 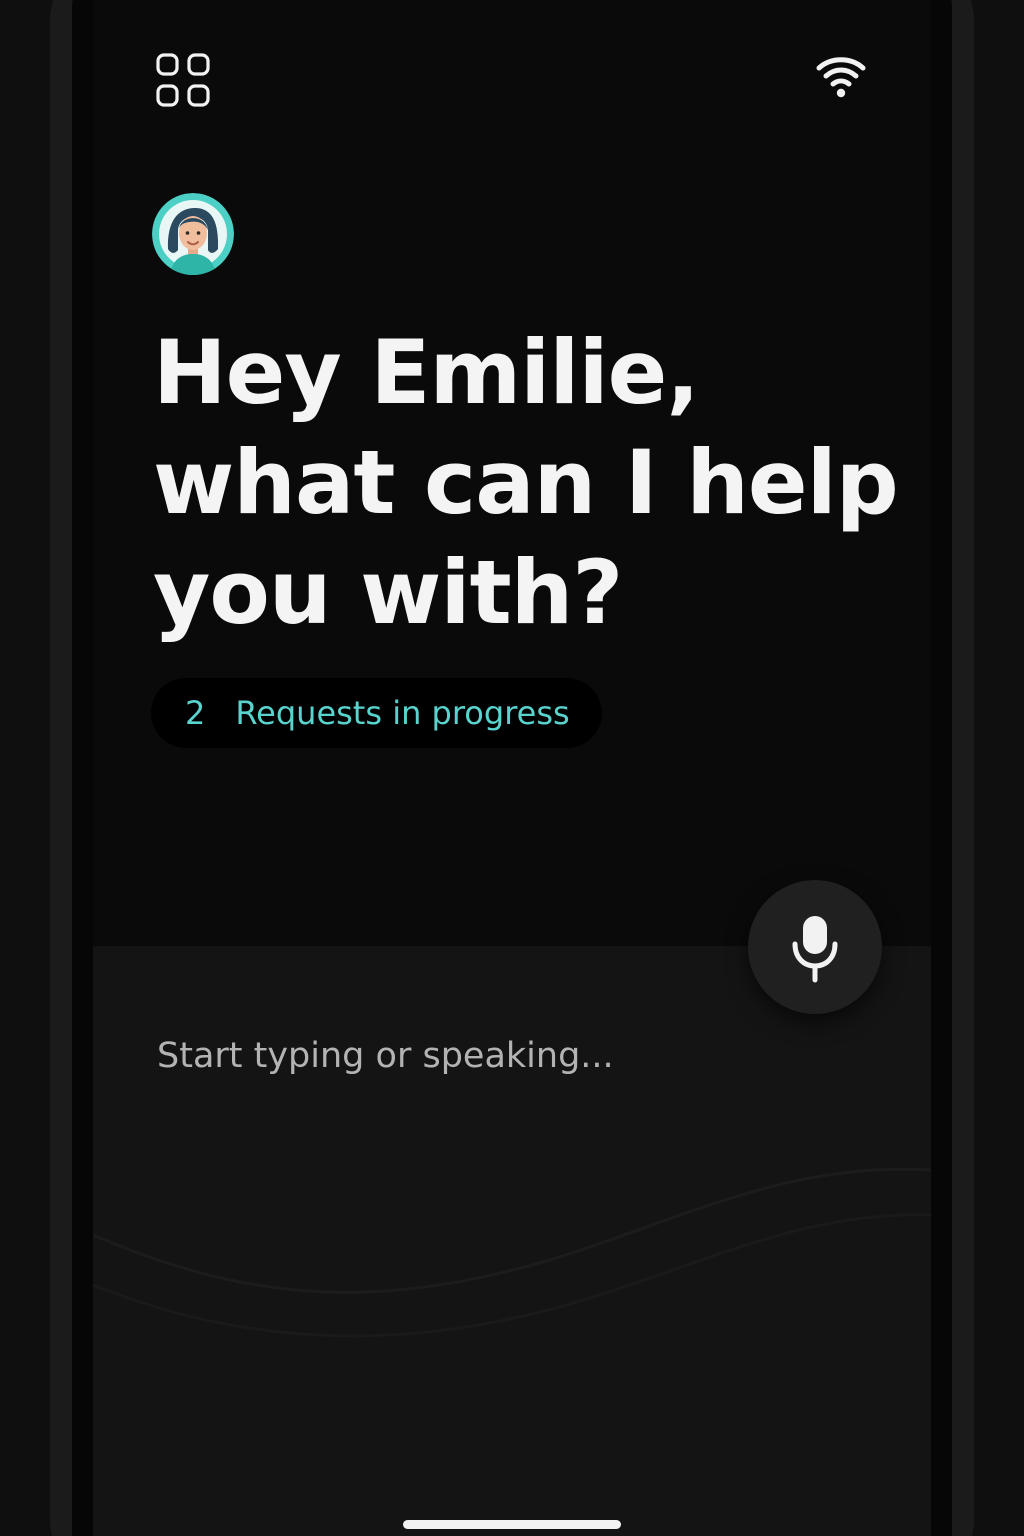 I want to click on wifi-icon, so click(x=841, y=77).